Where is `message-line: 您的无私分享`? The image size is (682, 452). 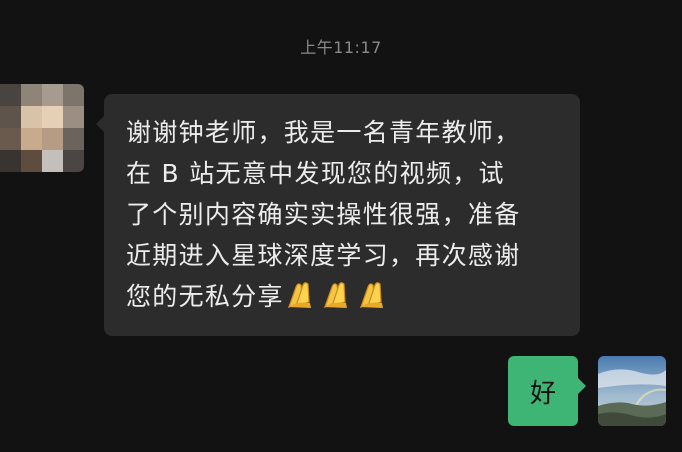
message-line: 您的无私分享 is located at coordinates (205, 296).